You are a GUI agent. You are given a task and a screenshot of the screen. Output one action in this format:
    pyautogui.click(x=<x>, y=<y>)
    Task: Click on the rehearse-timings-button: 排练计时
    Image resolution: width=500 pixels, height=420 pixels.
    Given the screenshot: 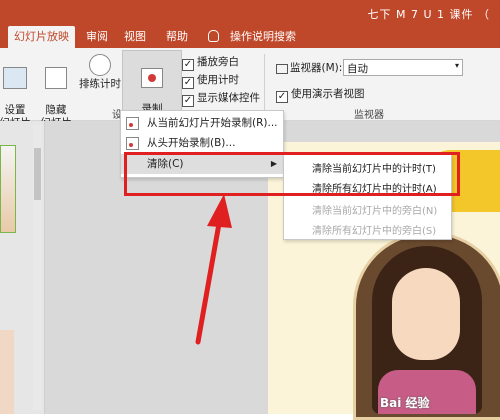 What is the action you would take?
    pyautogui.click(x=100, y=72)
    